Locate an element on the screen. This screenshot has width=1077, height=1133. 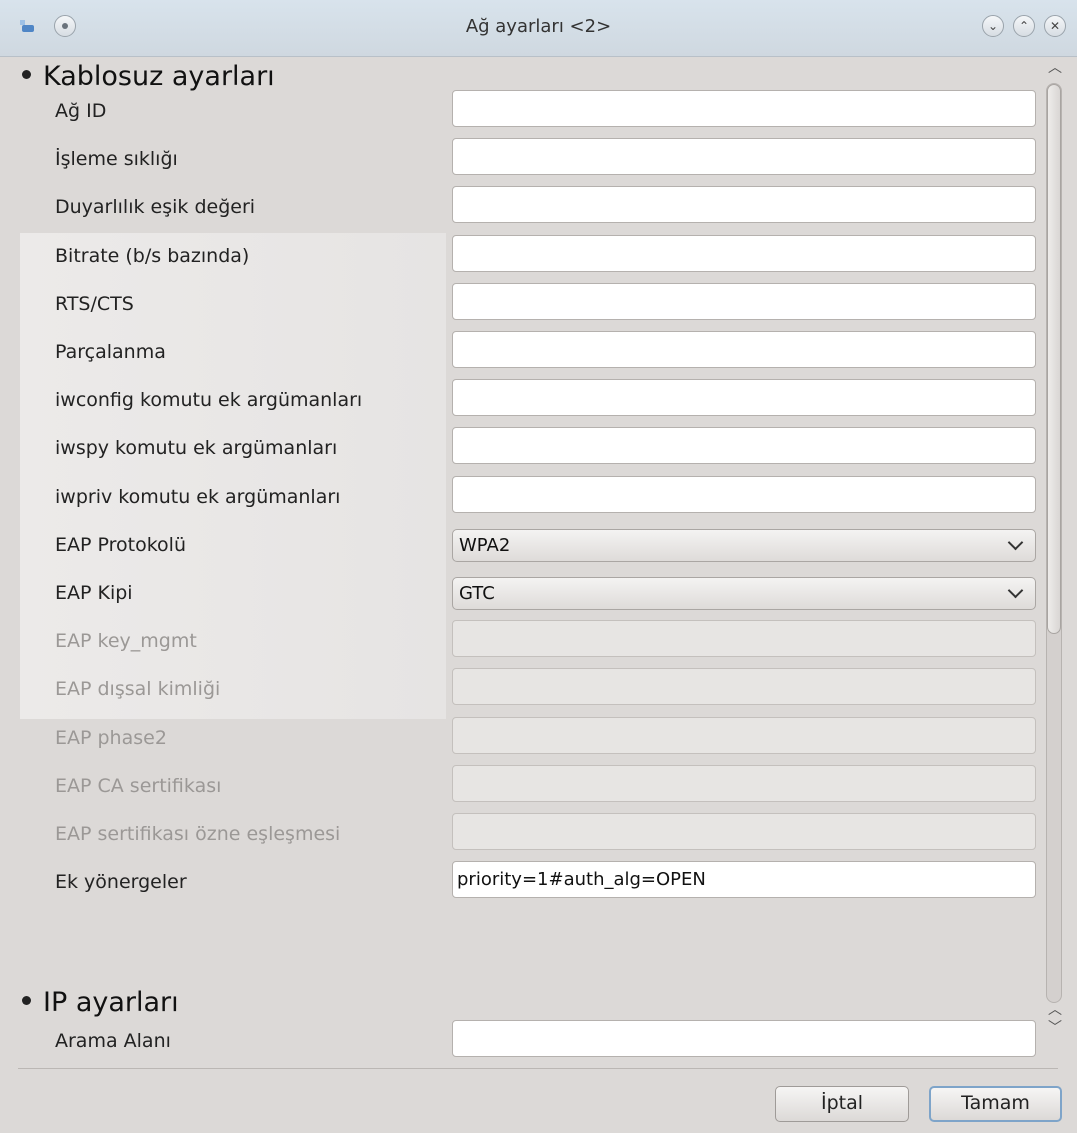
titlebar: Ağ ayarları <2> ⌄ ⌃ ✕ is located at coordinates (538, 28).